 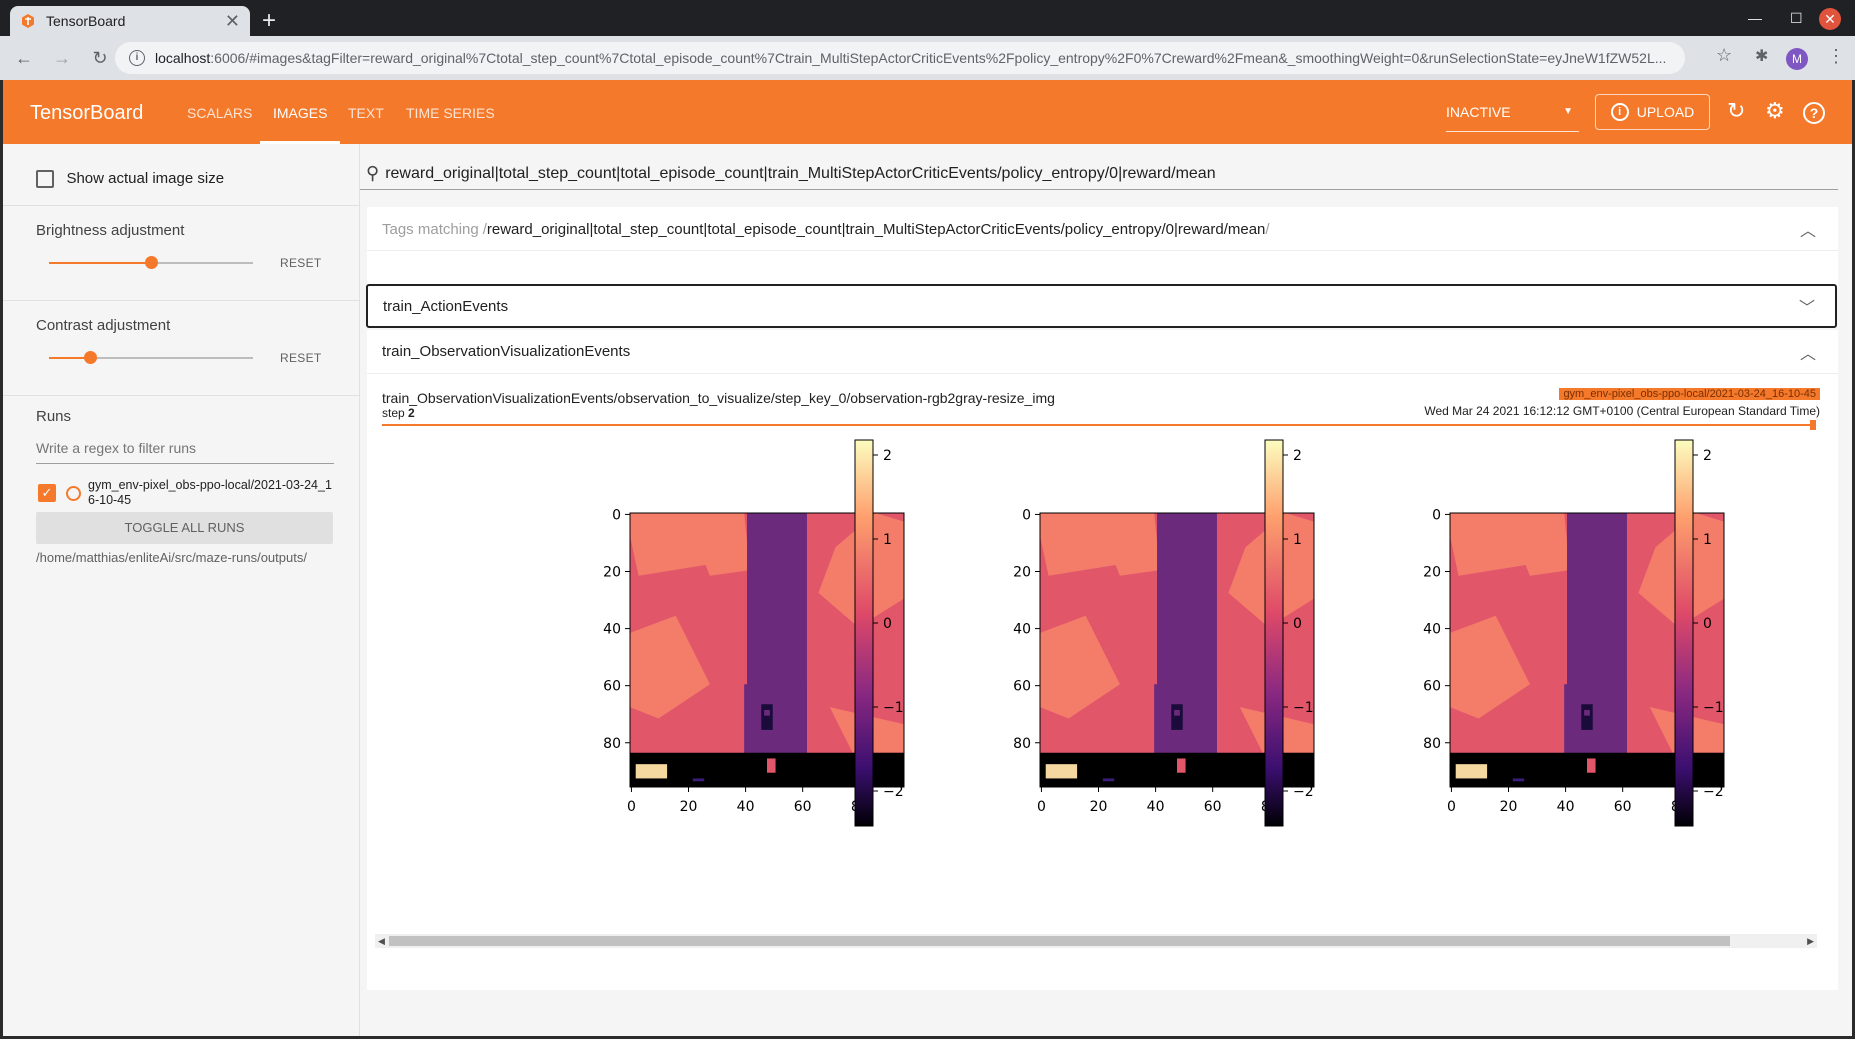 I want to click on browser-tab: TensorBoard ✕, so click(x=130, y=21).